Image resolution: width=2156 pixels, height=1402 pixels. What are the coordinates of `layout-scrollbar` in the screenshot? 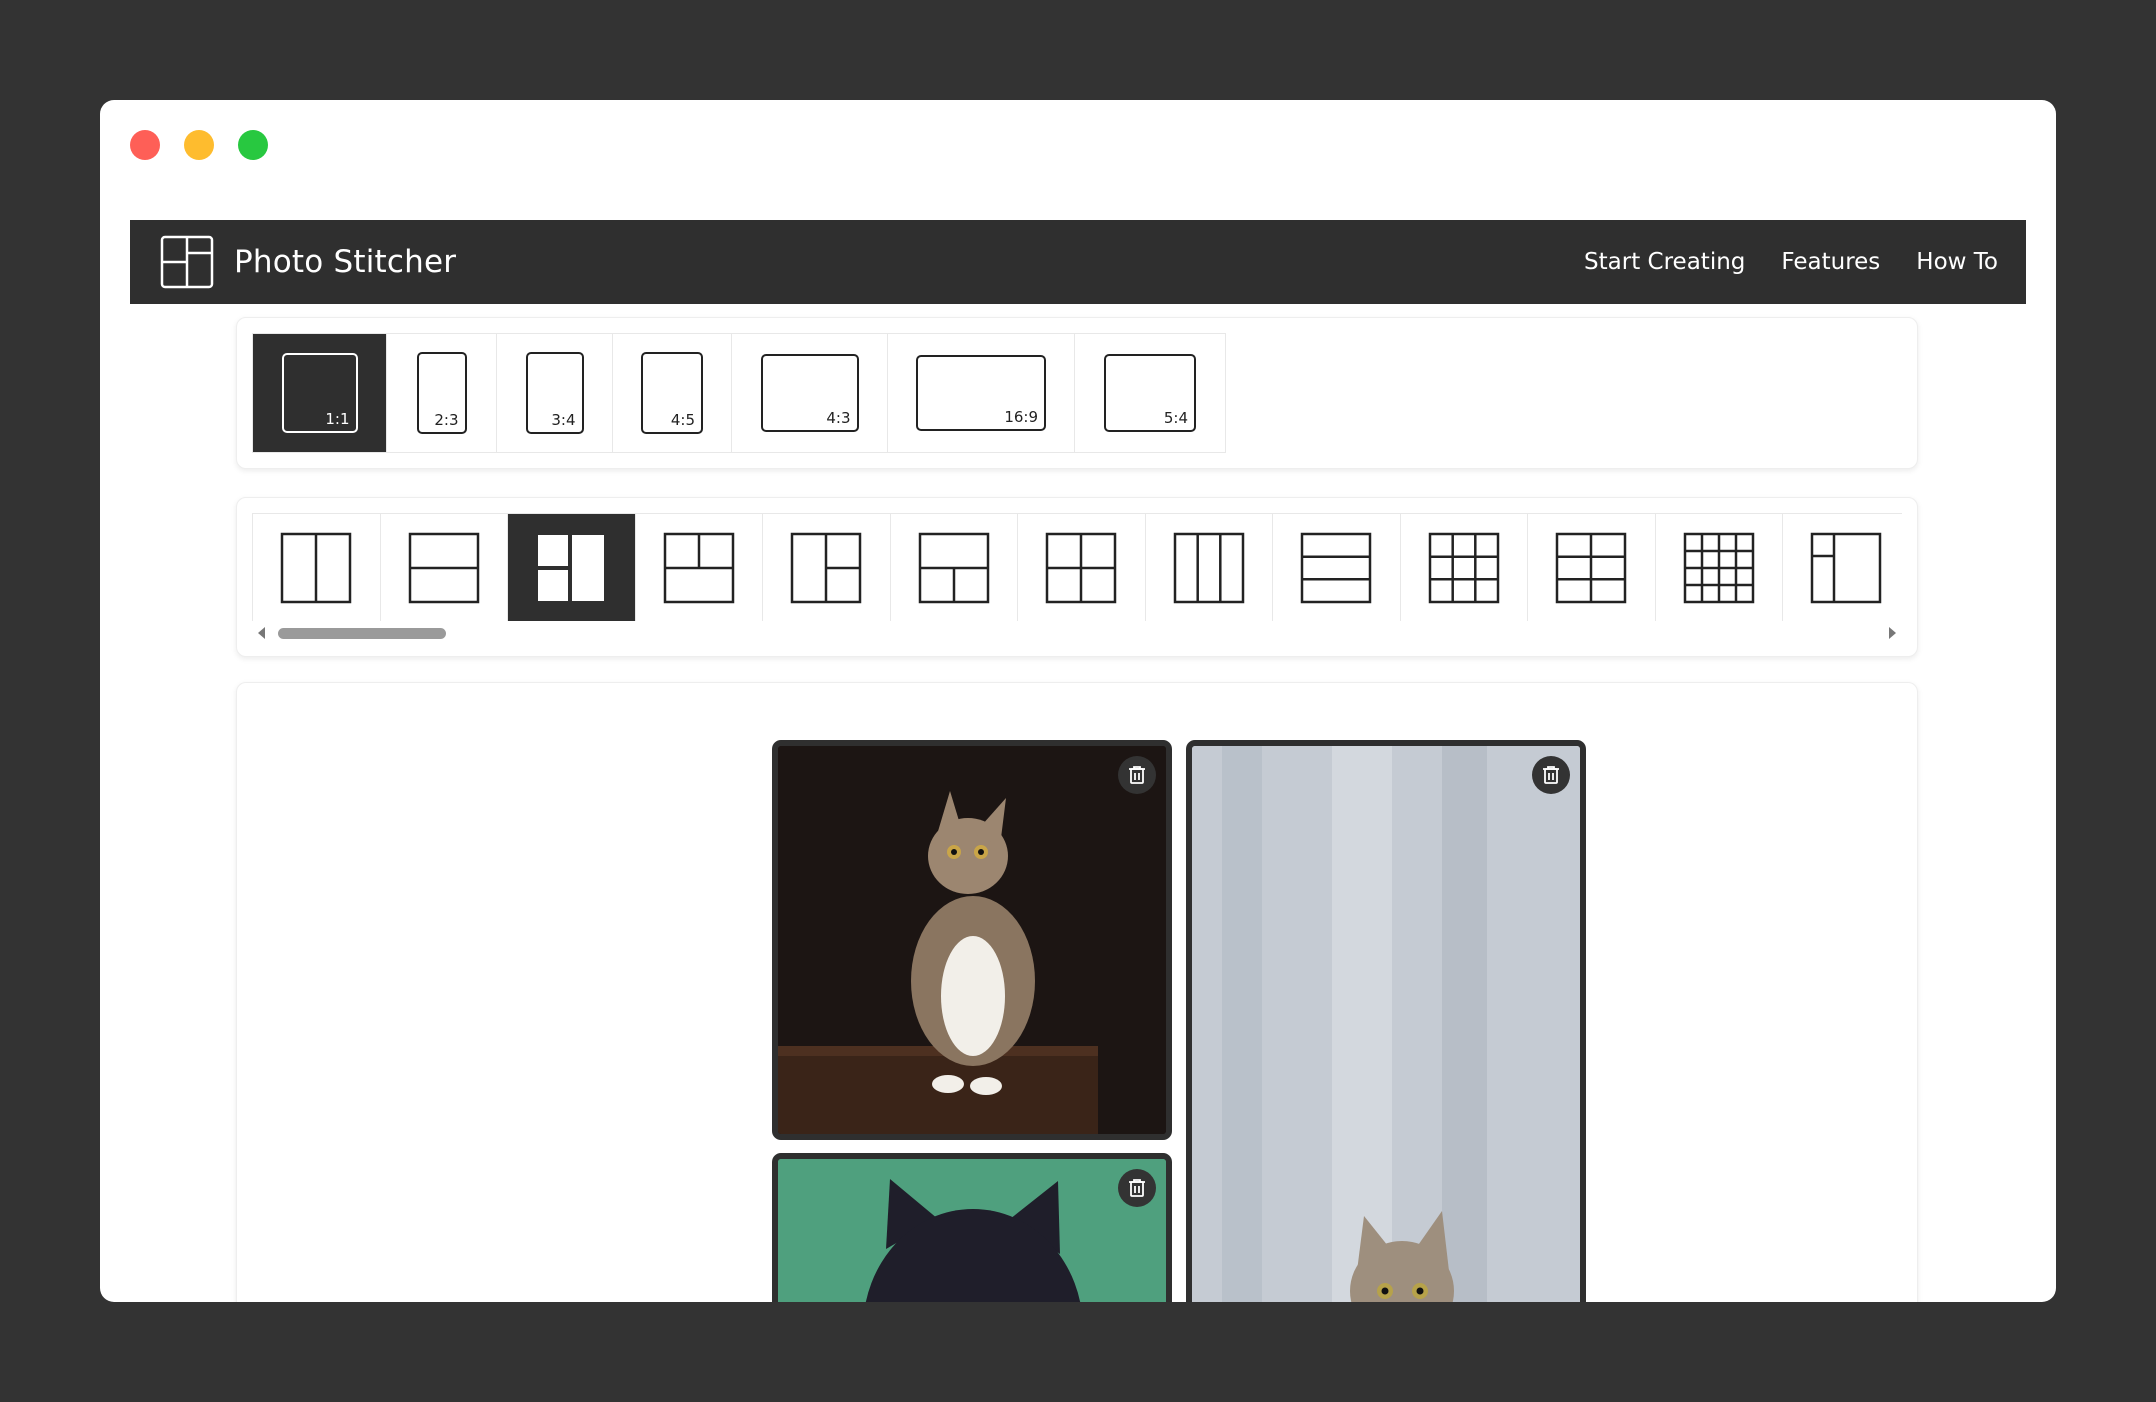 It's located at (1077, 633).